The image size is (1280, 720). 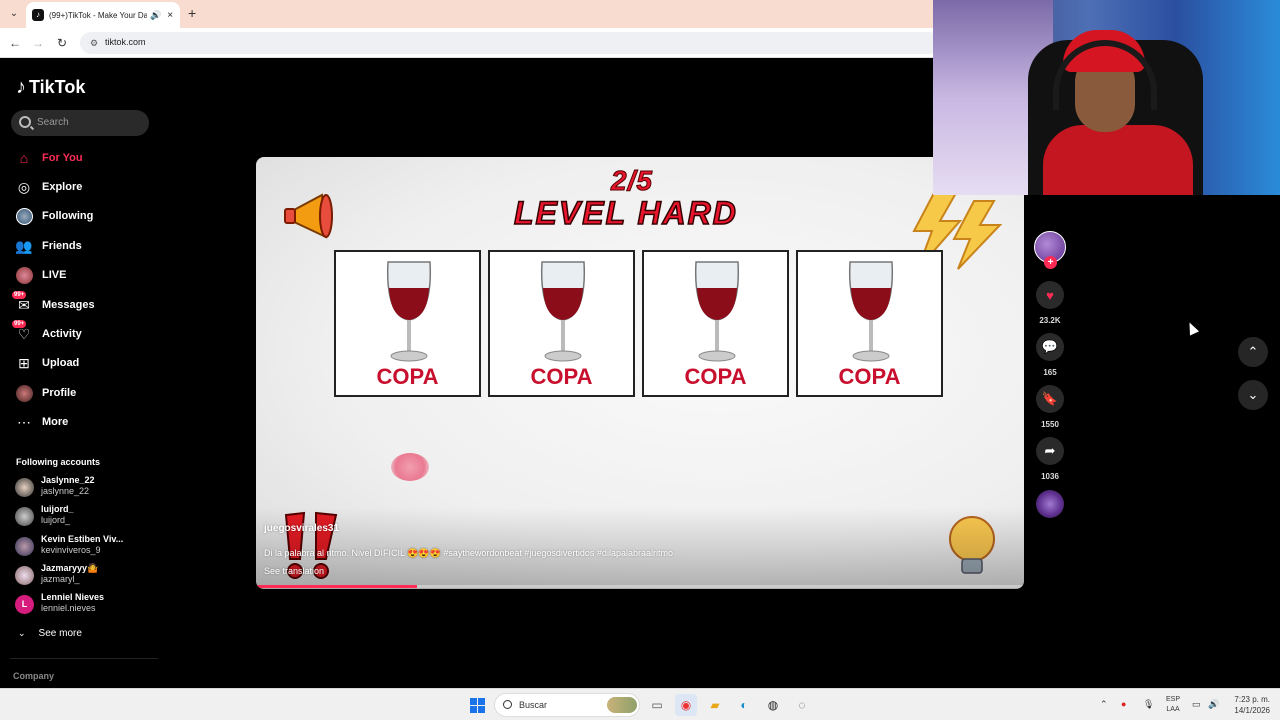 I want to click on account-handle: lenniel.nieves, so click(x=68, y=608).